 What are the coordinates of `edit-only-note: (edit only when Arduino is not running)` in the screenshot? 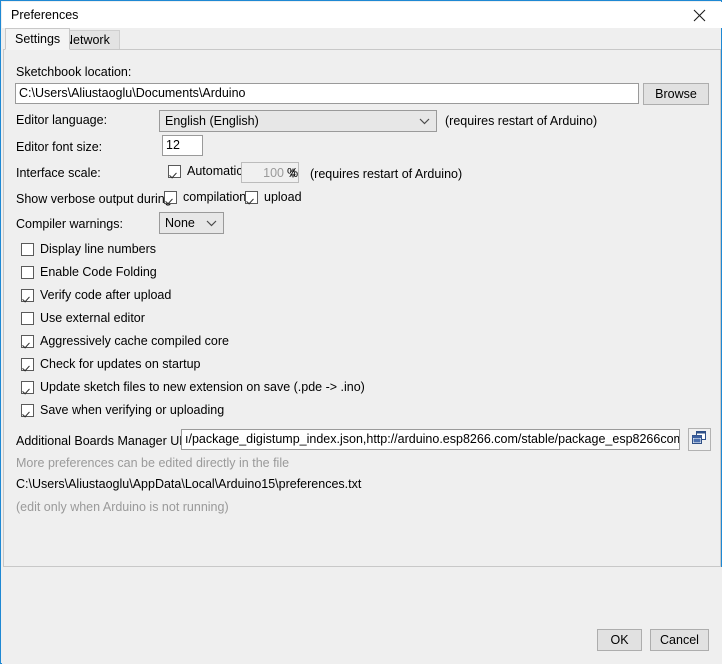 It's located at (122, 507).